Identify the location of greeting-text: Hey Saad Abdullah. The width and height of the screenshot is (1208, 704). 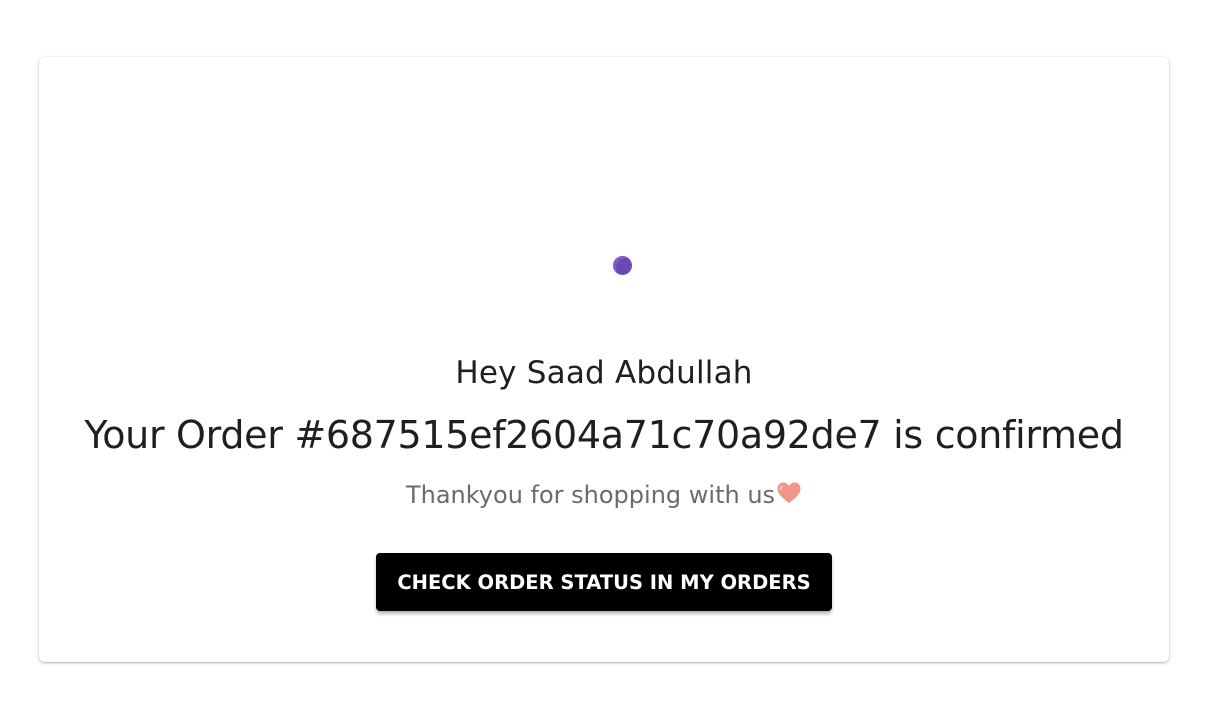
(604, 373).